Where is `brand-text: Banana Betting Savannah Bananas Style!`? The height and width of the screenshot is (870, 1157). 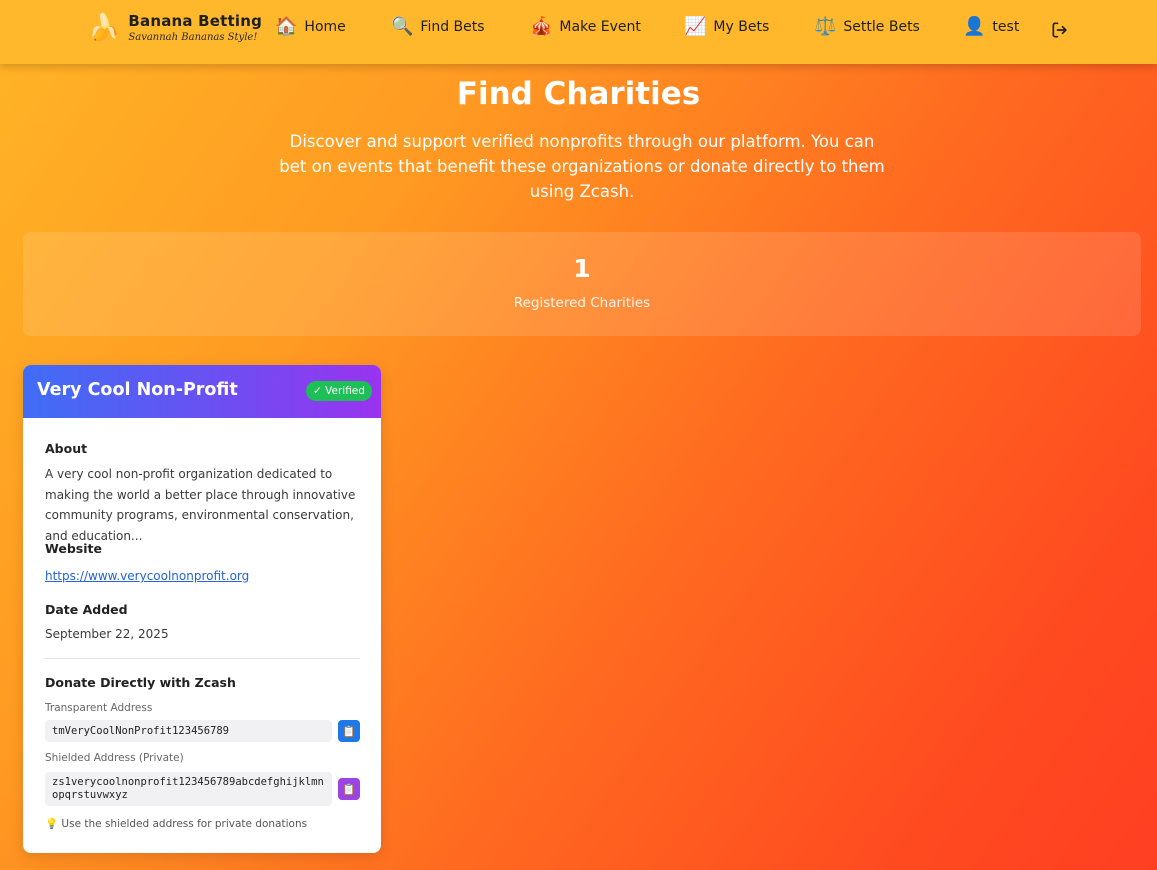
brand-text: Banana Betting Savannah Bananas Style! is located at coordinates (195, 27).